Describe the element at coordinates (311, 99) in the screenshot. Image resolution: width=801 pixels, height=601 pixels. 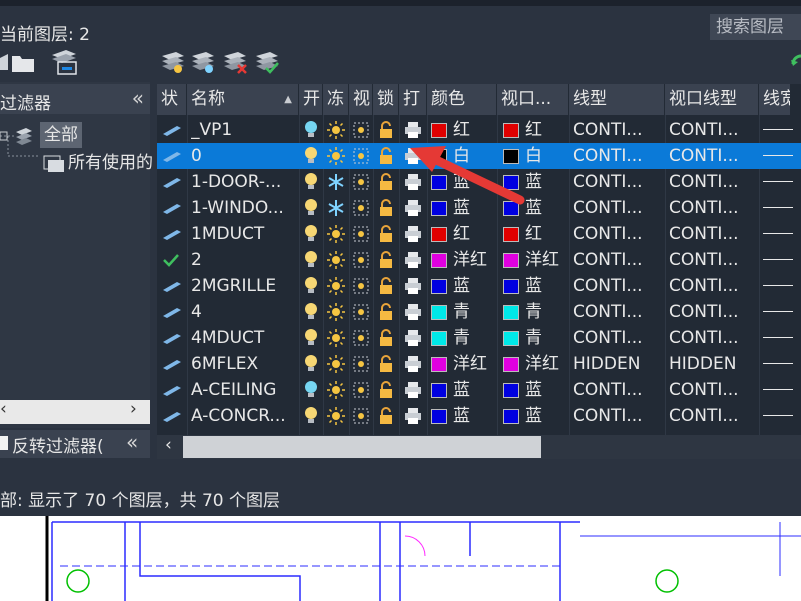
I see `column-header: 开` at that location.